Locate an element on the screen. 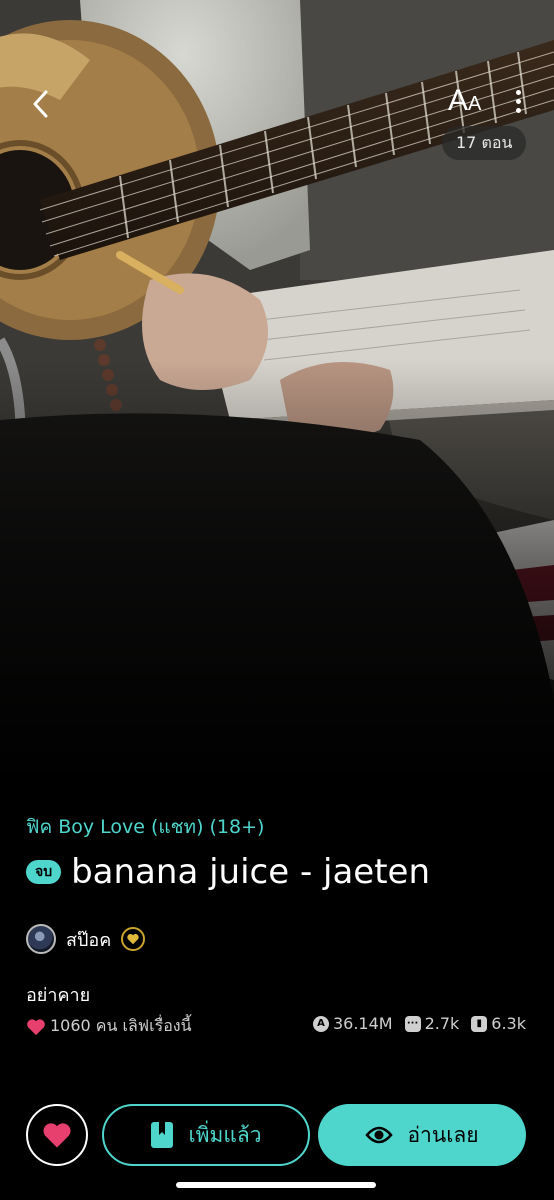  author-name: สป๊อค is located at coordinates (89, 940).